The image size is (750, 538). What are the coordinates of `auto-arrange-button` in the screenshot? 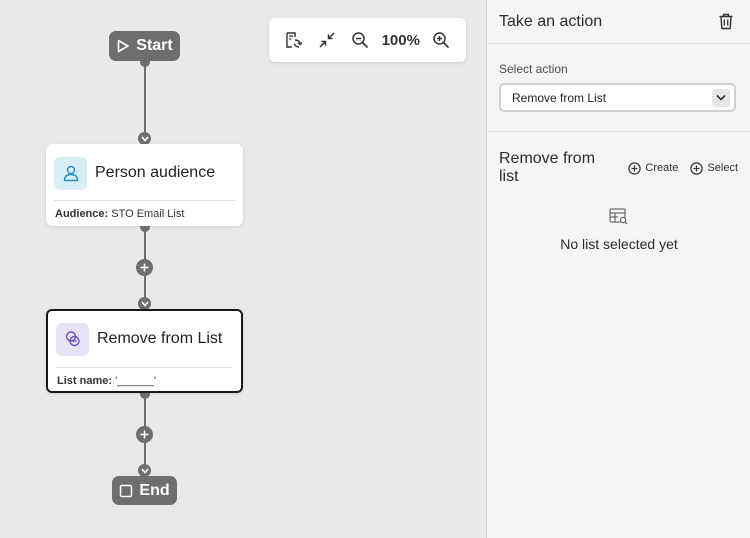 It's located at (294, 40).